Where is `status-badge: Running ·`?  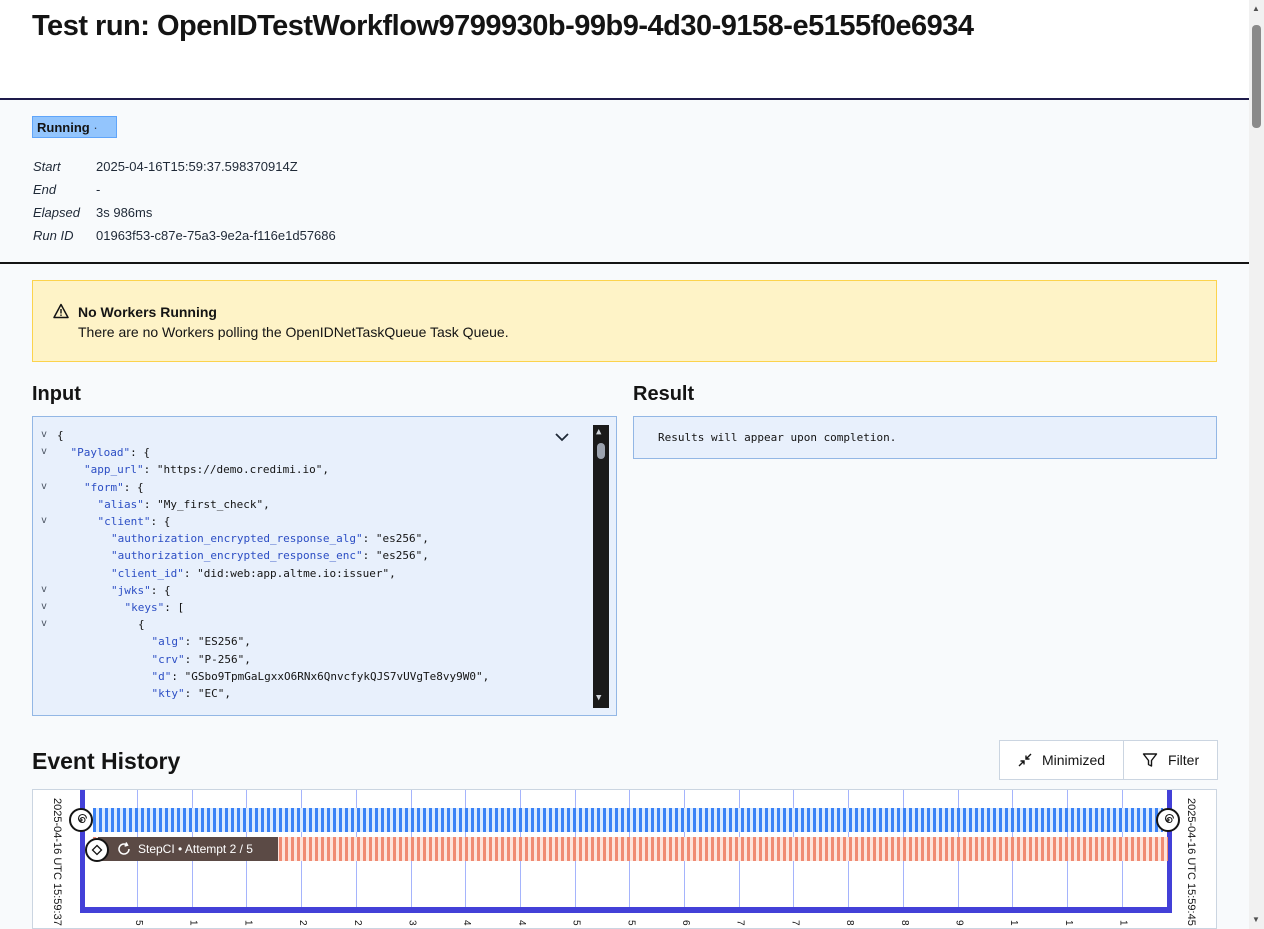
status-badge: Running · is located at coordinates (74, 127).